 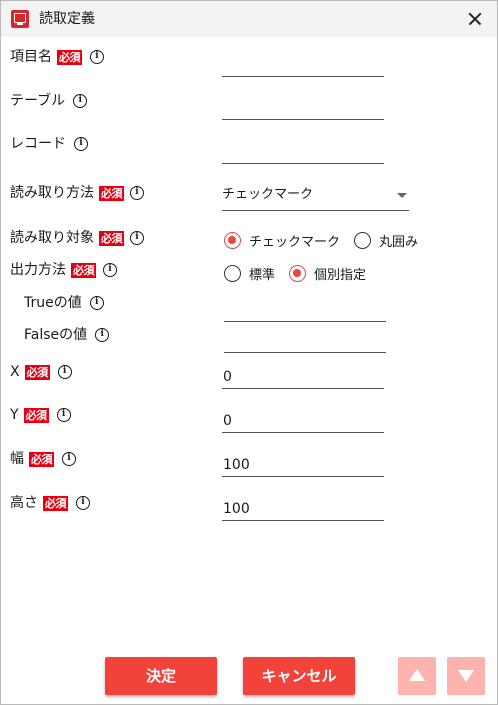 I want to click on table-input, so click(x=303, y=109).